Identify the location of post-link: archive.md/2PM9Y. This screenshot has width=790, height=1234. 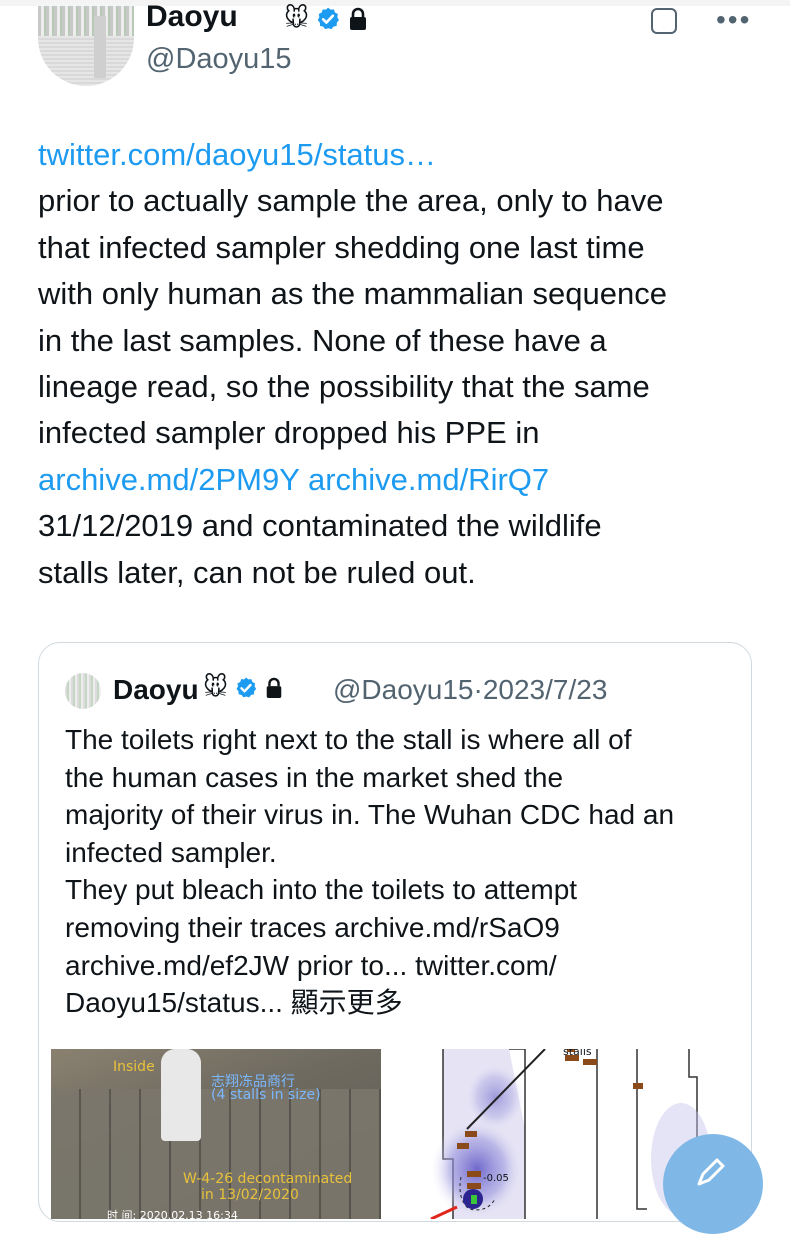
(168, 479).